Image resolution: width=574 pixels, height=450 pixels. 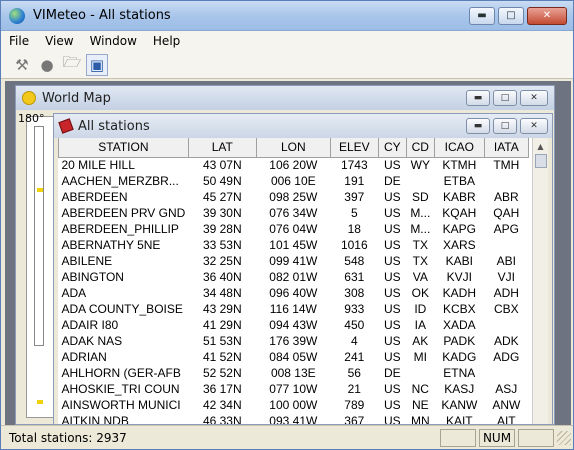 I want to click on sun-icon, so click(x=29, y=98).